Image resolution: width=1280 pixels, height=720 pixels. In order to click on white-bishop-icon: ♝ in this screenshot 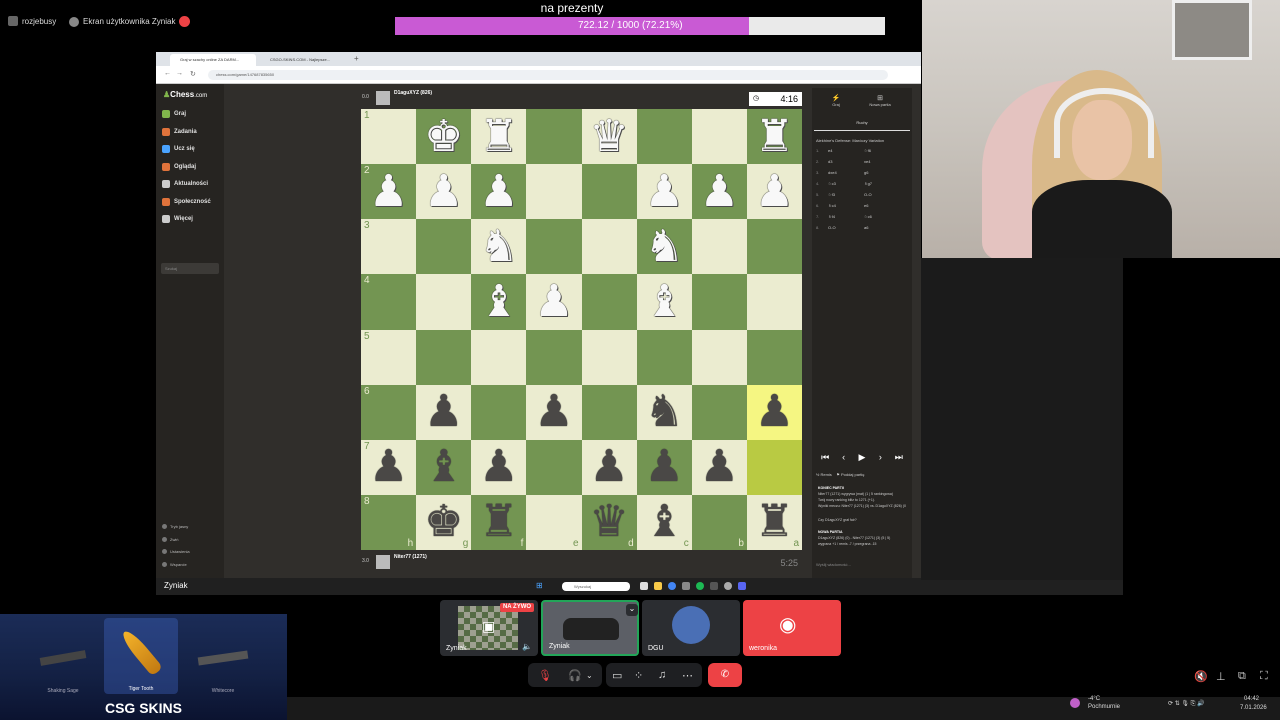, I will do `click(663, 301)`.